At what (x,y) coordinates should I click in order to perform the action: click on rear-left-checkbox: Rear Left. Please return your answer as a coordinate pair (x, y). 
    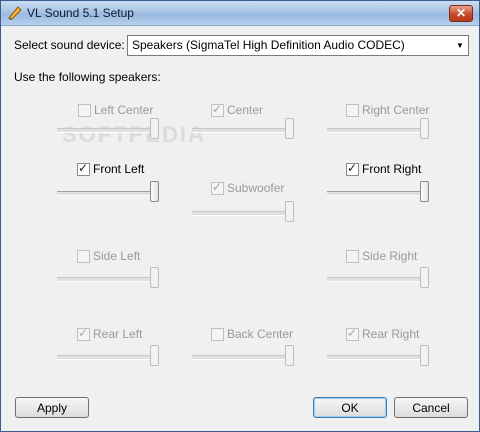
    Looking at the image, I should click on (110, 333).